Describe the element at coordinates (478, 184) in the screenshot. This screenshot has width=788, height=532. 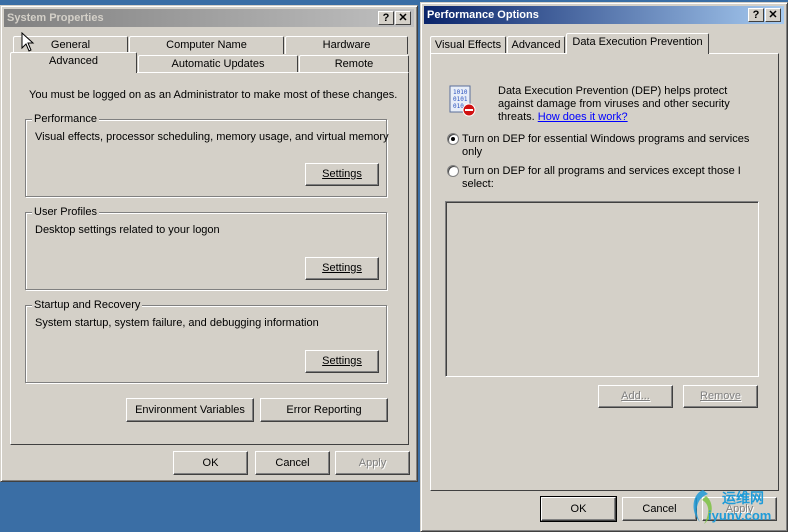
I see `radio-all-except-label-2: select:` at that location.